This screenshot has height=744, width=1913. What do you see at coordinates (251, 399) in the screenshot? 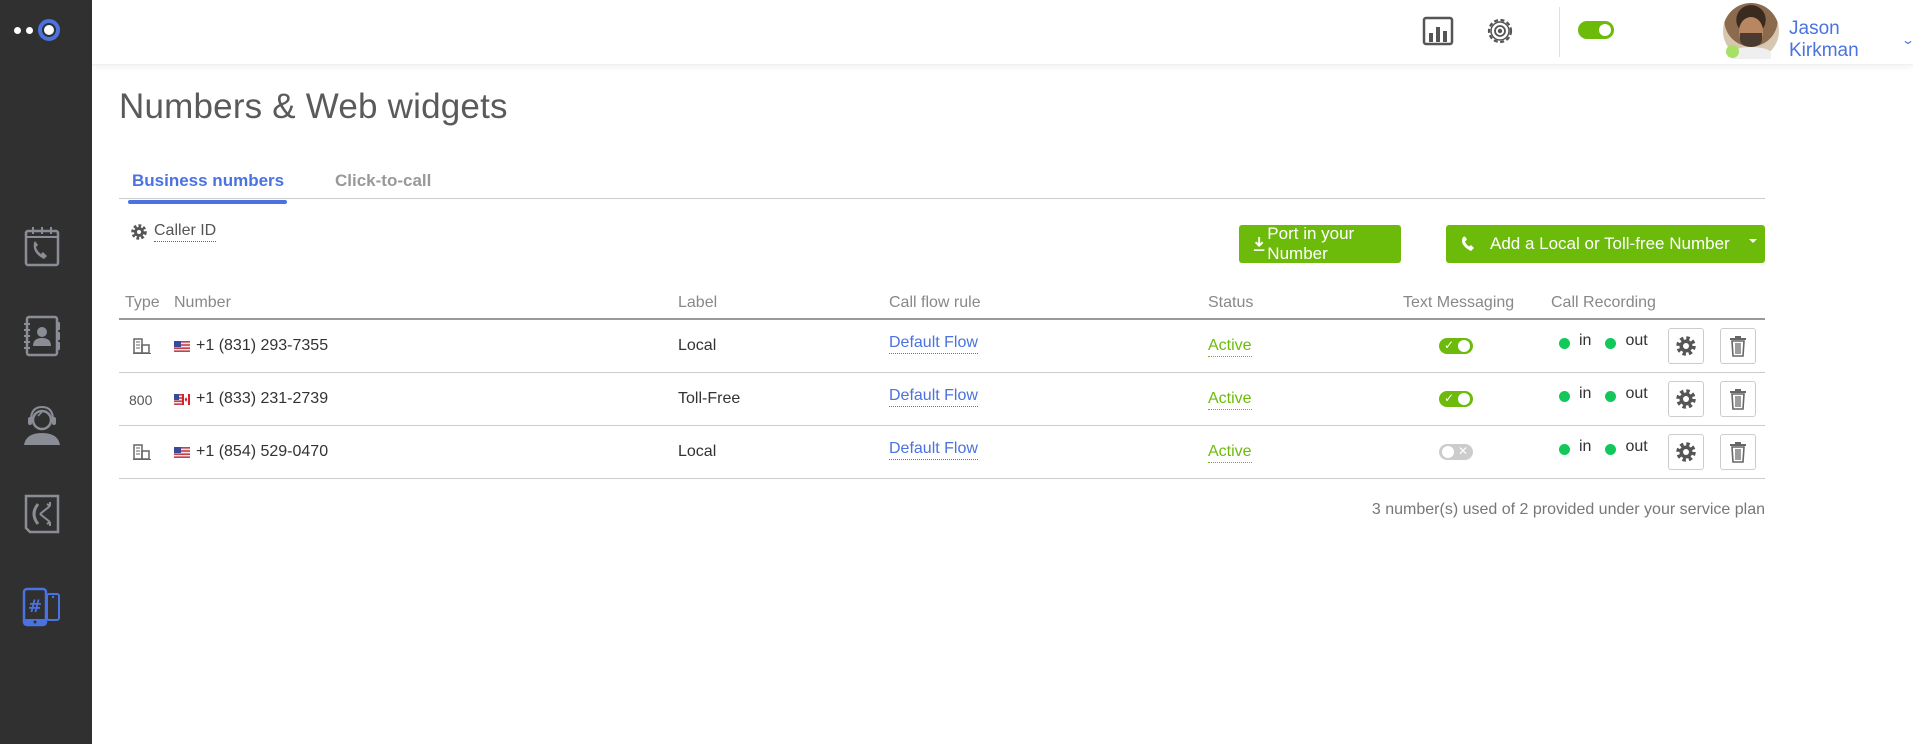
I see `phone-number: +1 (833) 231-2739` at bounding box center [251, 399].